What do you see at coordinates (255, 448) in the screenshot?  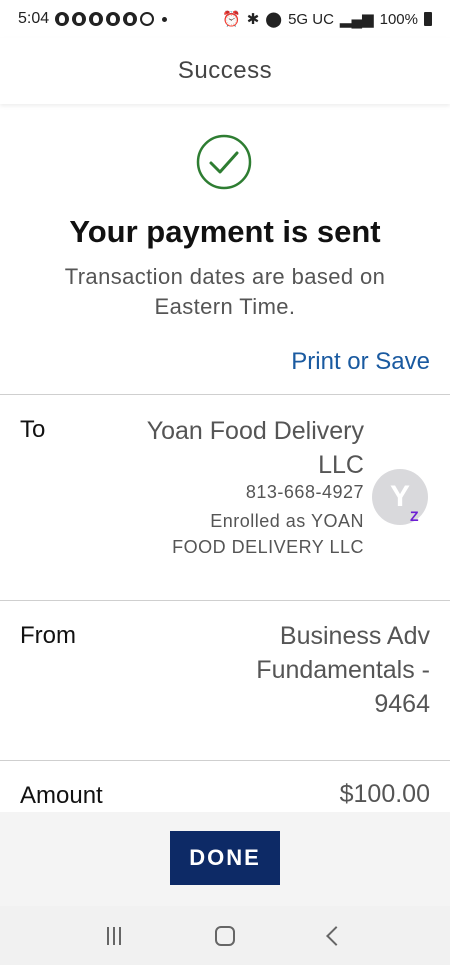 I see `recipient-name: Yoan Food Delivery LLC` at bounding box center [255, 448].